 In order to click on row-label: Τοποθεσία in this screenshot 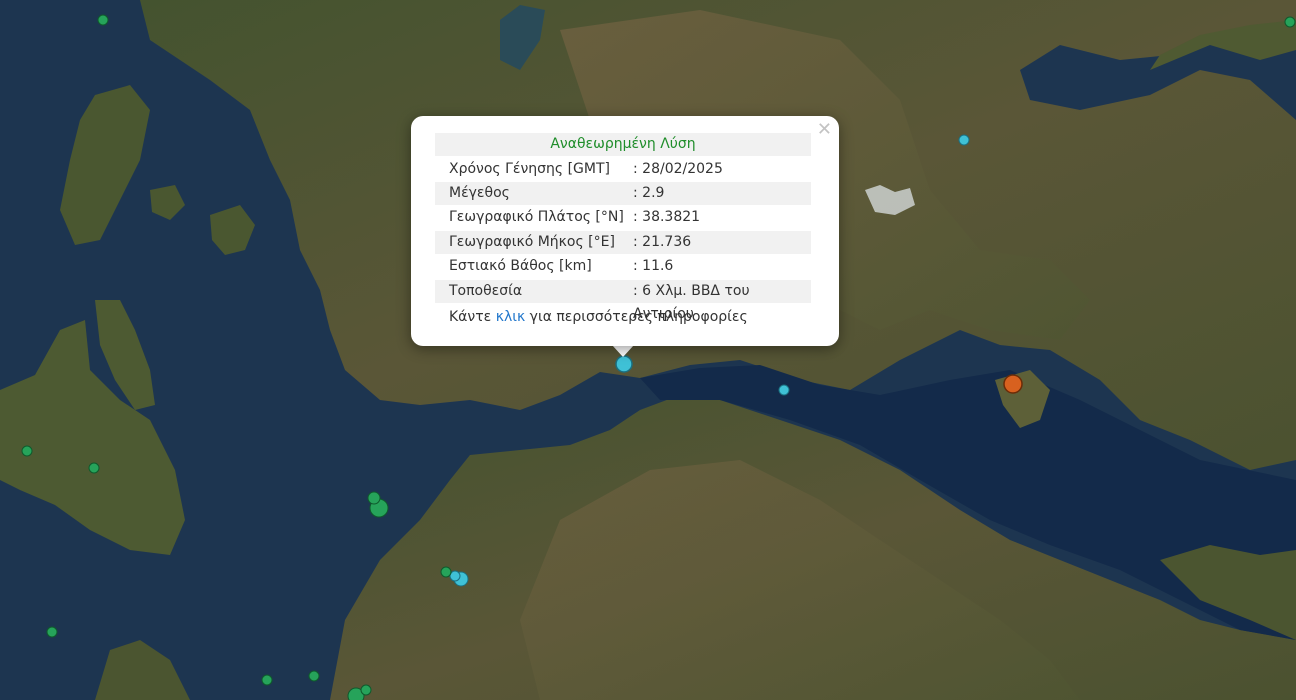, I will do `click(486, 291)`.